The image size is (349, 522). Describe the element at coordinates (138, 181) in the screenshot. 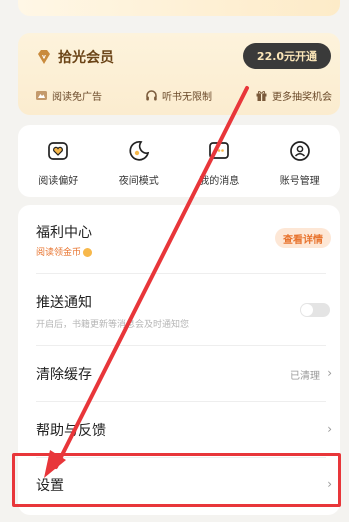

I see `tool-label: 夜间模式` at that location.